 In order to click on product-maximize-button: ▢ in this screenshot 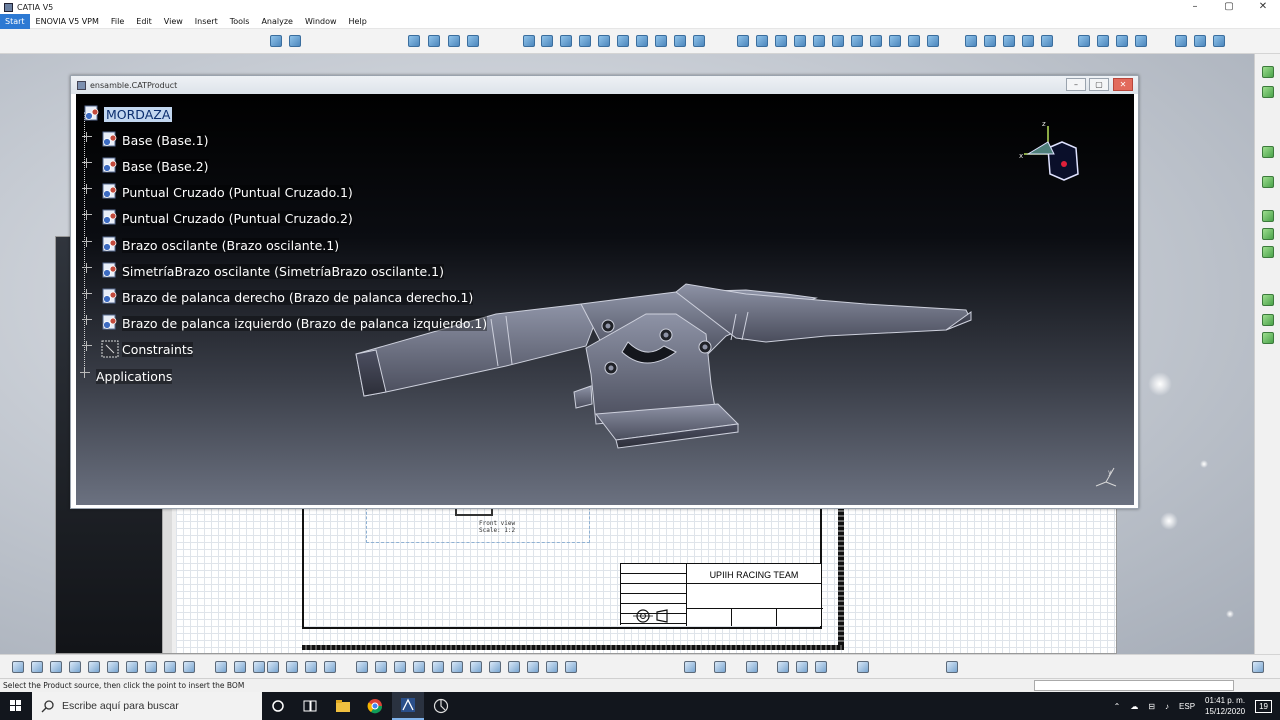, I will do `click(1099, 84)`.